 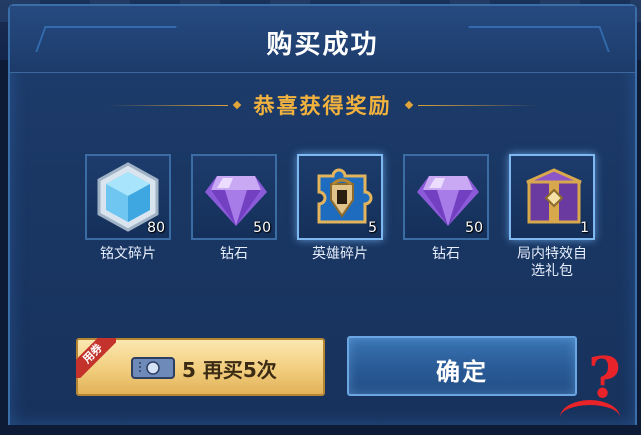 I want to click on confirm-button: 确定, so click(x=462, y=366).